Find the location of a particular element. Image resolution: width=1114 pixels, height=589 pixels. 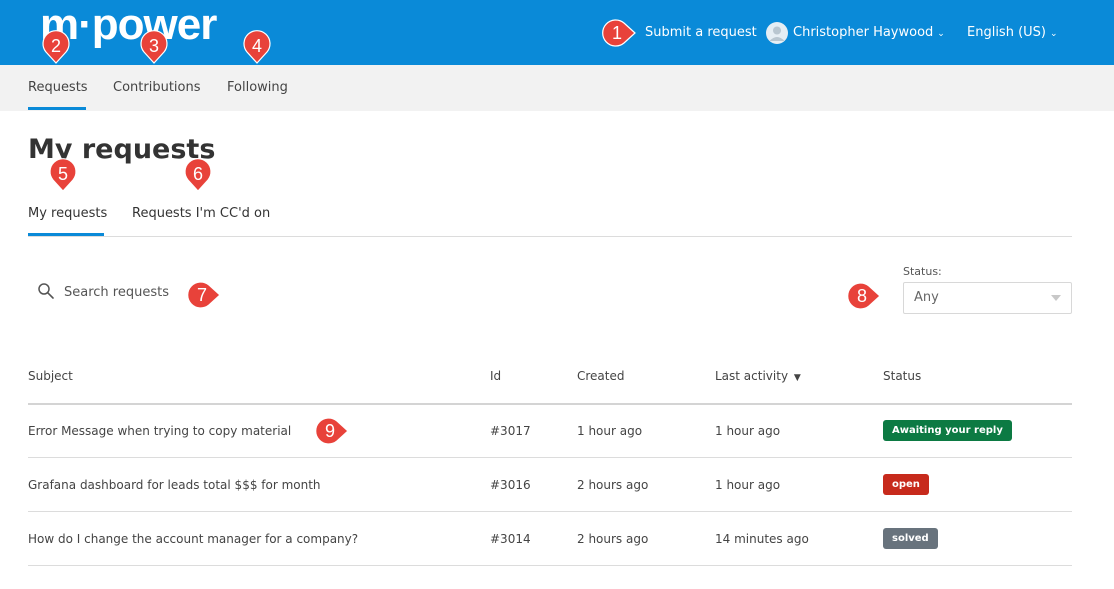

language-menu: English (US) ⌄ is located at coordinates (1012, 33).